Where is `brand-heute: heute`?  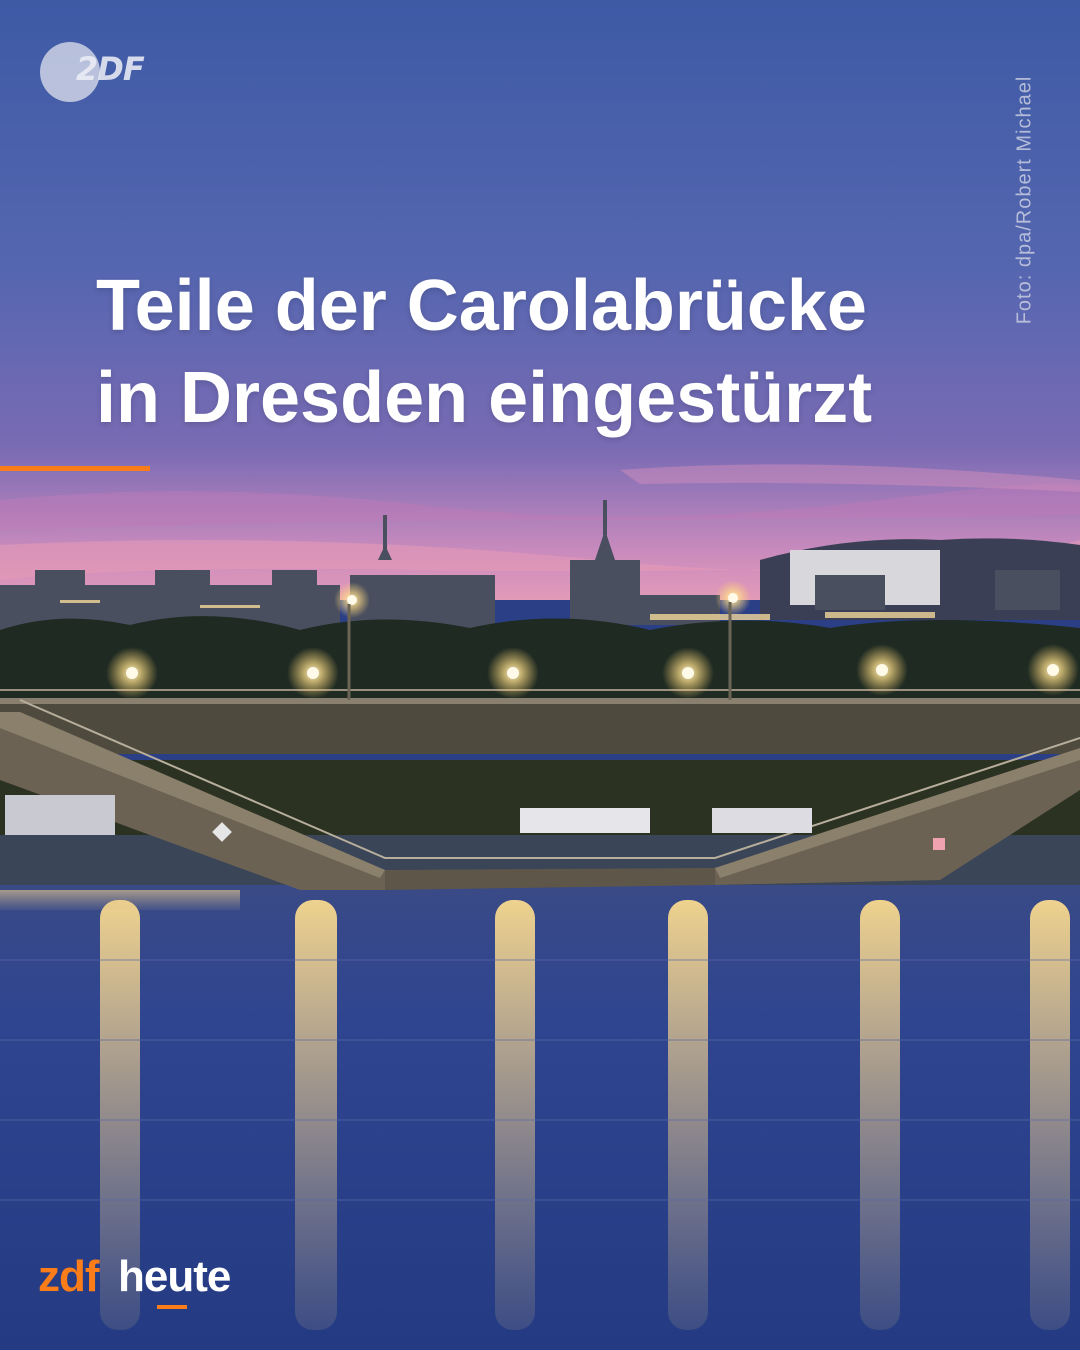
brand-heute: heute is located at coordinates (174, 1276).